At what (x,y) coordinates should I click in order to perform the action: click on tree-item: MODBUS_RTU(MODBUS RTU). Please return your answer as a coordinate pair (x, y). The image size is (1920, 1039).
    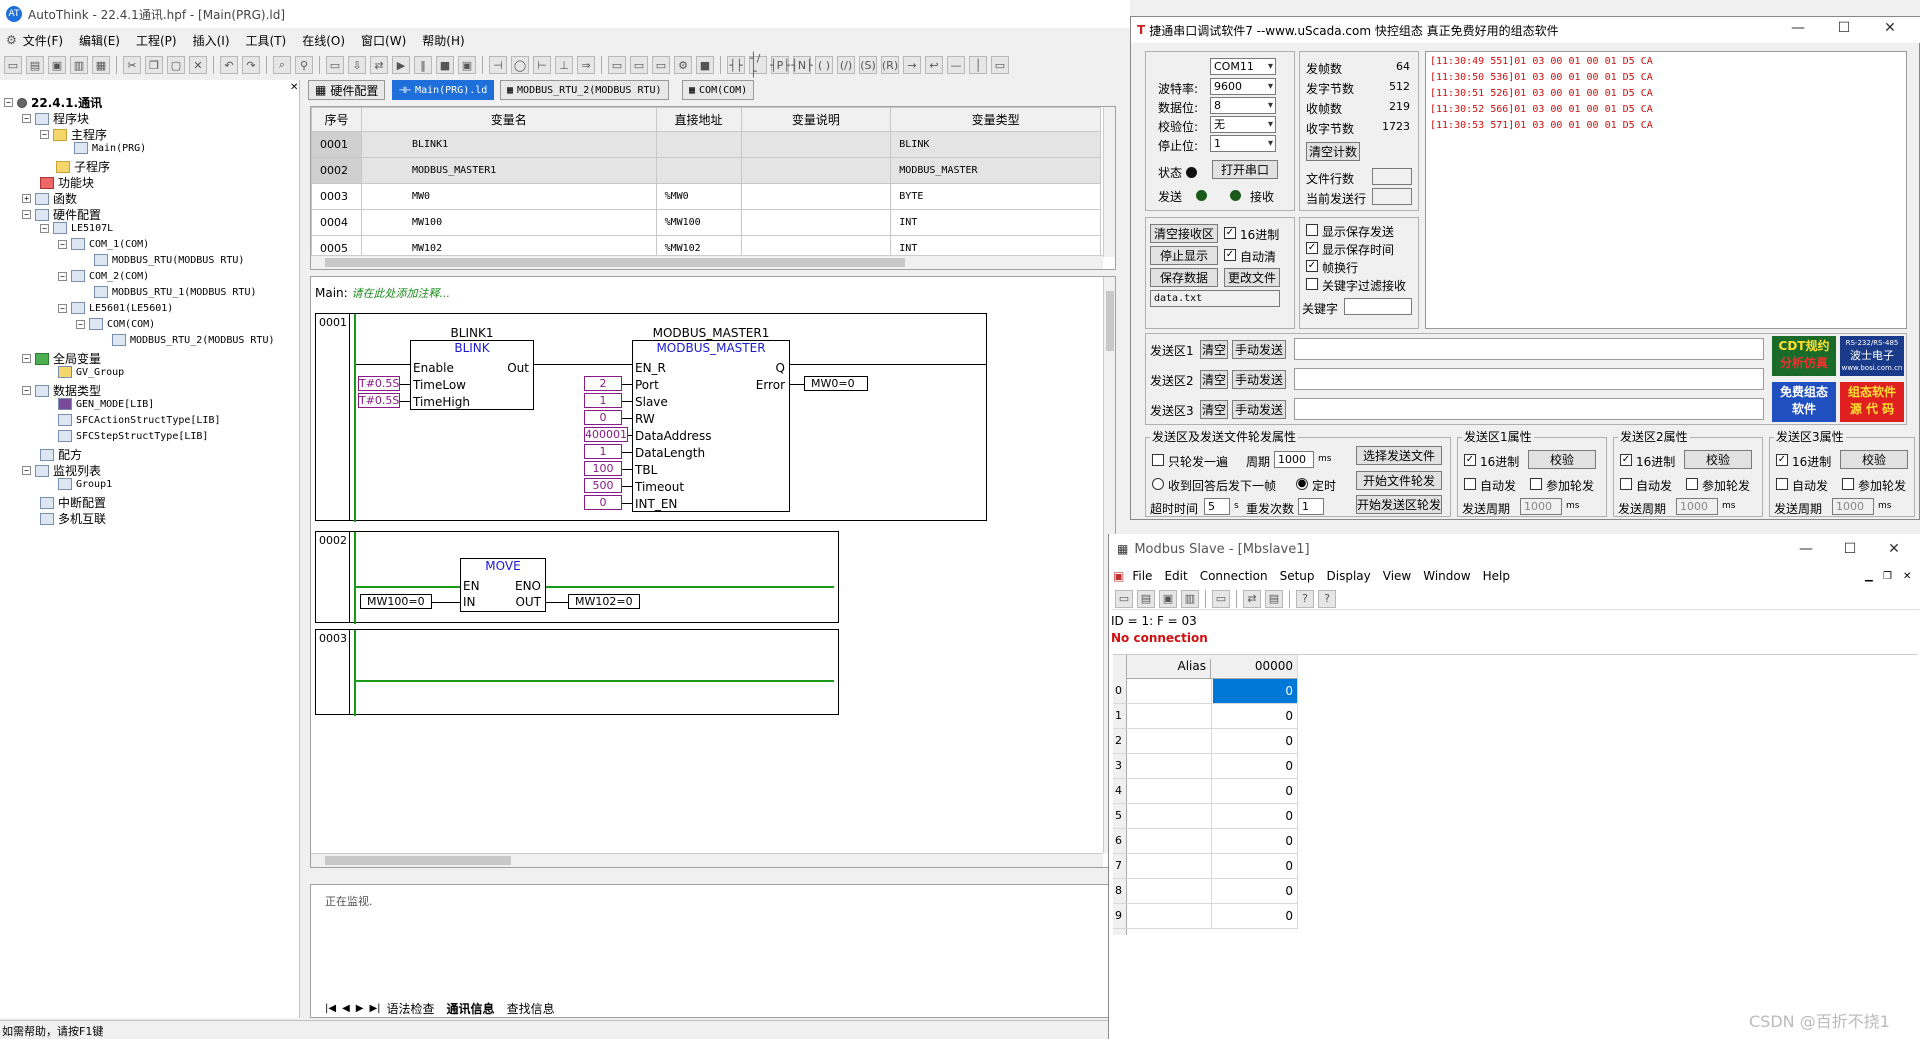
    Looking at the image, I should click on (169, 260).